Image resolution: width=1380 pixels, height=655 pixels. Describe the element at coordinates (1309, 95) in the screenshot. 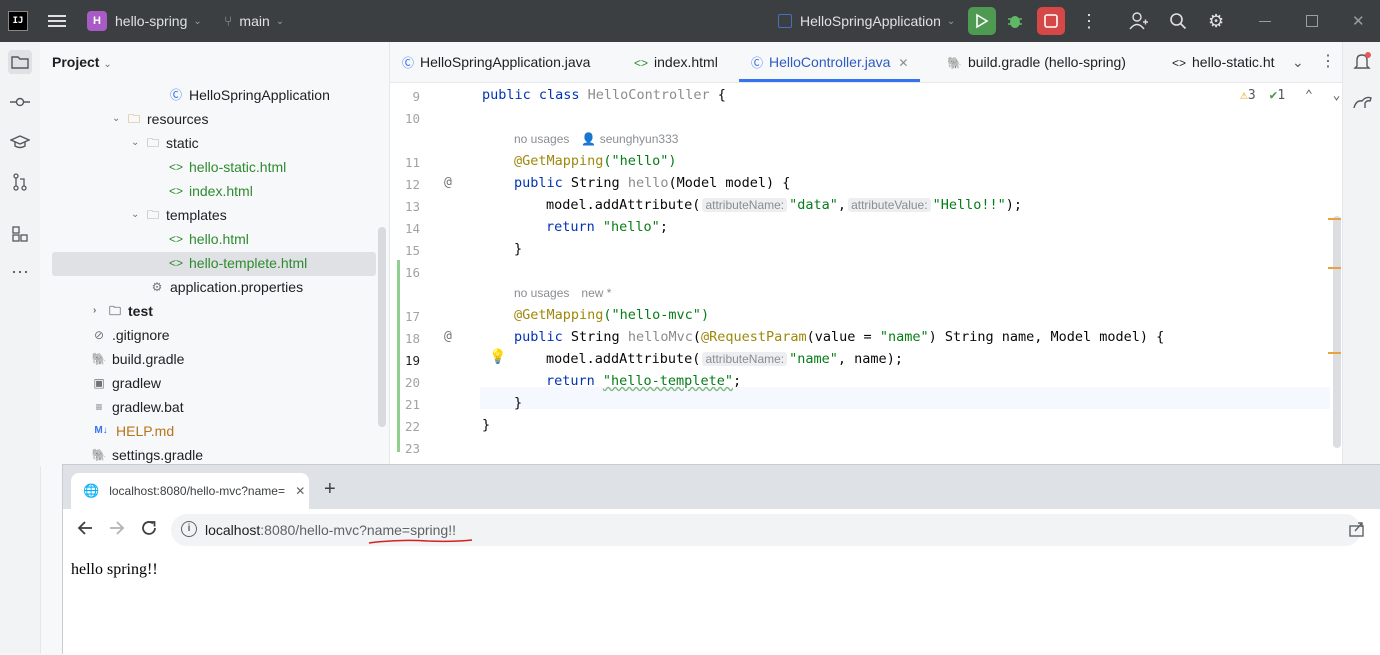

I see `chevron-up-icon: ⌃` at that location.